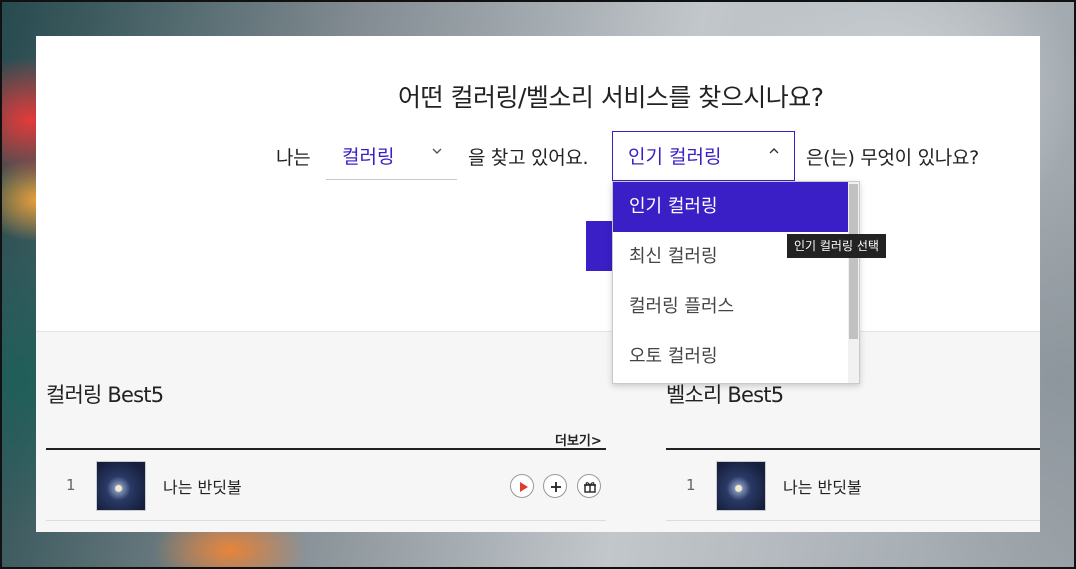 This screenshot has height=569, width=1076. I want to click on option-tooltip: 인기 컬러링 선택, so click(836, 246).